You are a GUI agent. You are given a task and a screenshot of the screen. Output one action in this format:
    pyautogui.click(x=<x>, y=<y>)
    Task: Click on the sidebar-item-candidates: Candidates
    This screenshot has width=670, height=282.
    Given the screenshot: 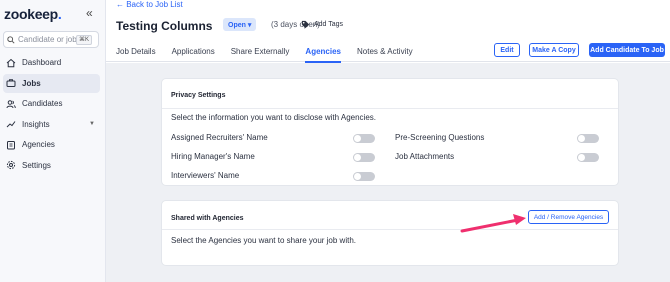 What is the action you would take?
    pyautogui.click(x=51, y=103)
    